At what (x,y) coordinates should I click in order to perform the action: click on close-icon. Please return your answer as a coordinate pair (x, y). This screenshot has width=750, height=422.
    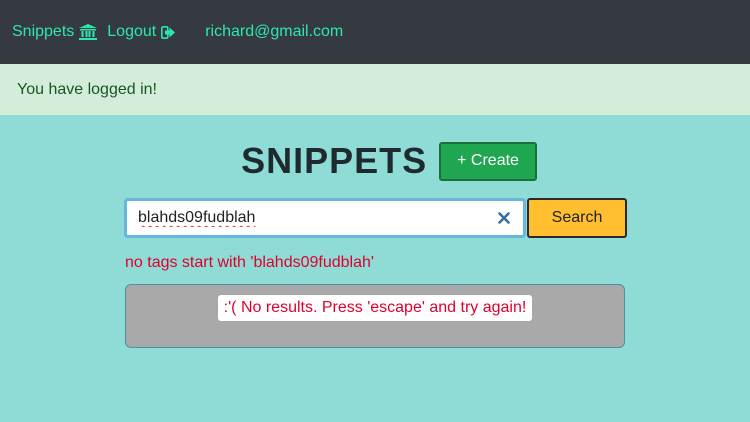
    Looking at the image, I should click on (504, 218).